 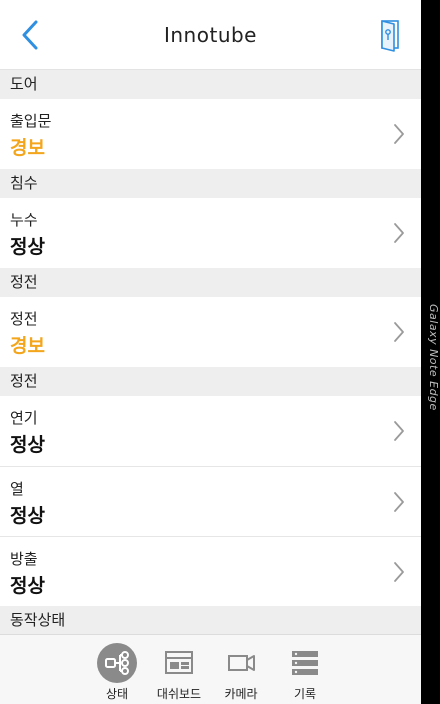 What do you see at coordinates (24, 319) in the screenshot?
I see `item-name: 정전` at bounding box center [24, 319].